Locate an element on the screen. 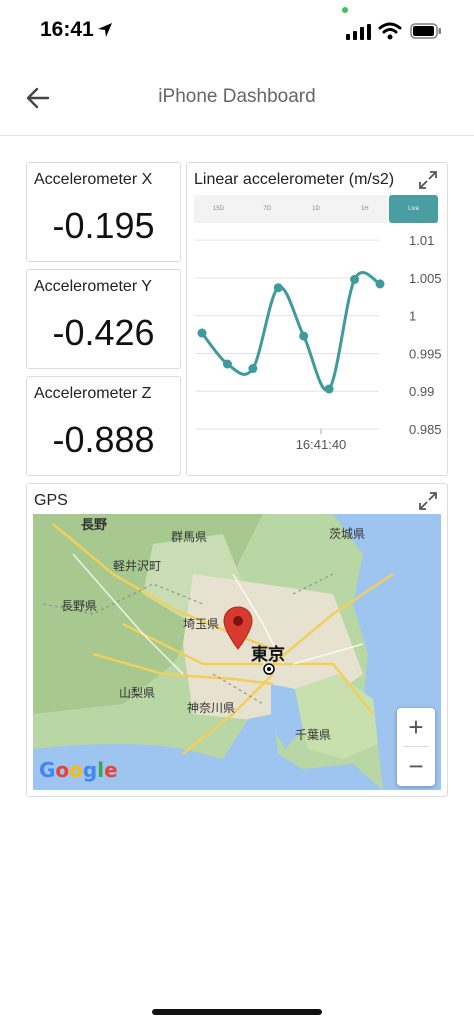  map-label: 長野 is located at coordinates (94, 525).